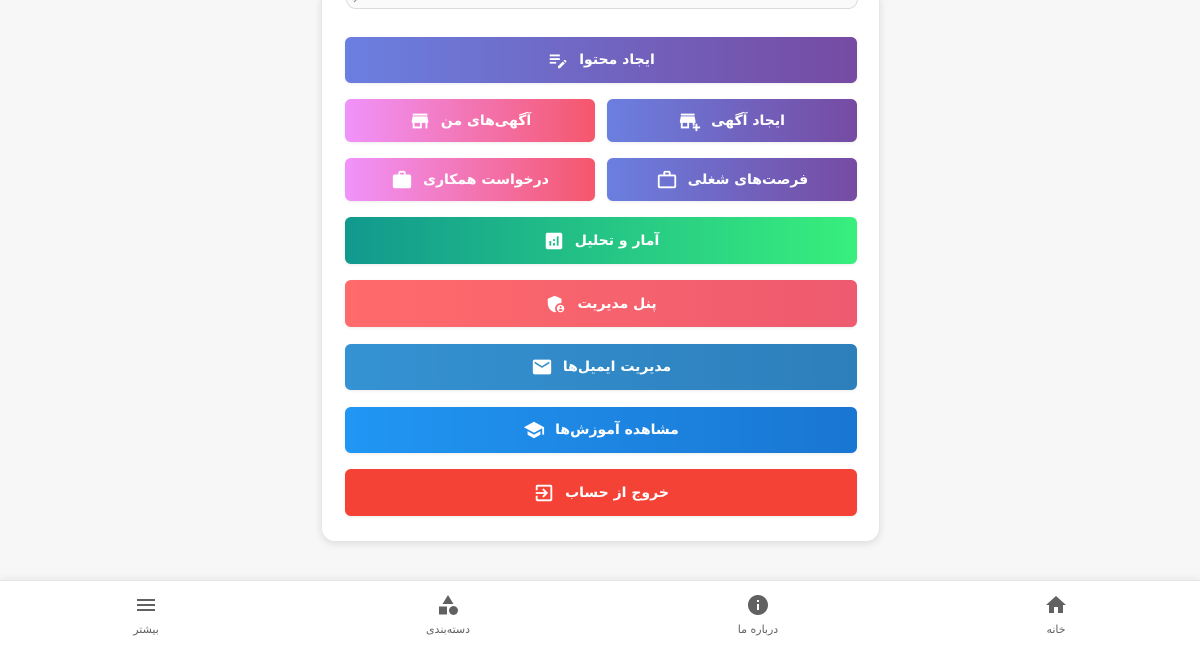 This screenshot has width=1200, height=652. I want to click on create-content-label: ایجاد محتوا, so click(617, 60).